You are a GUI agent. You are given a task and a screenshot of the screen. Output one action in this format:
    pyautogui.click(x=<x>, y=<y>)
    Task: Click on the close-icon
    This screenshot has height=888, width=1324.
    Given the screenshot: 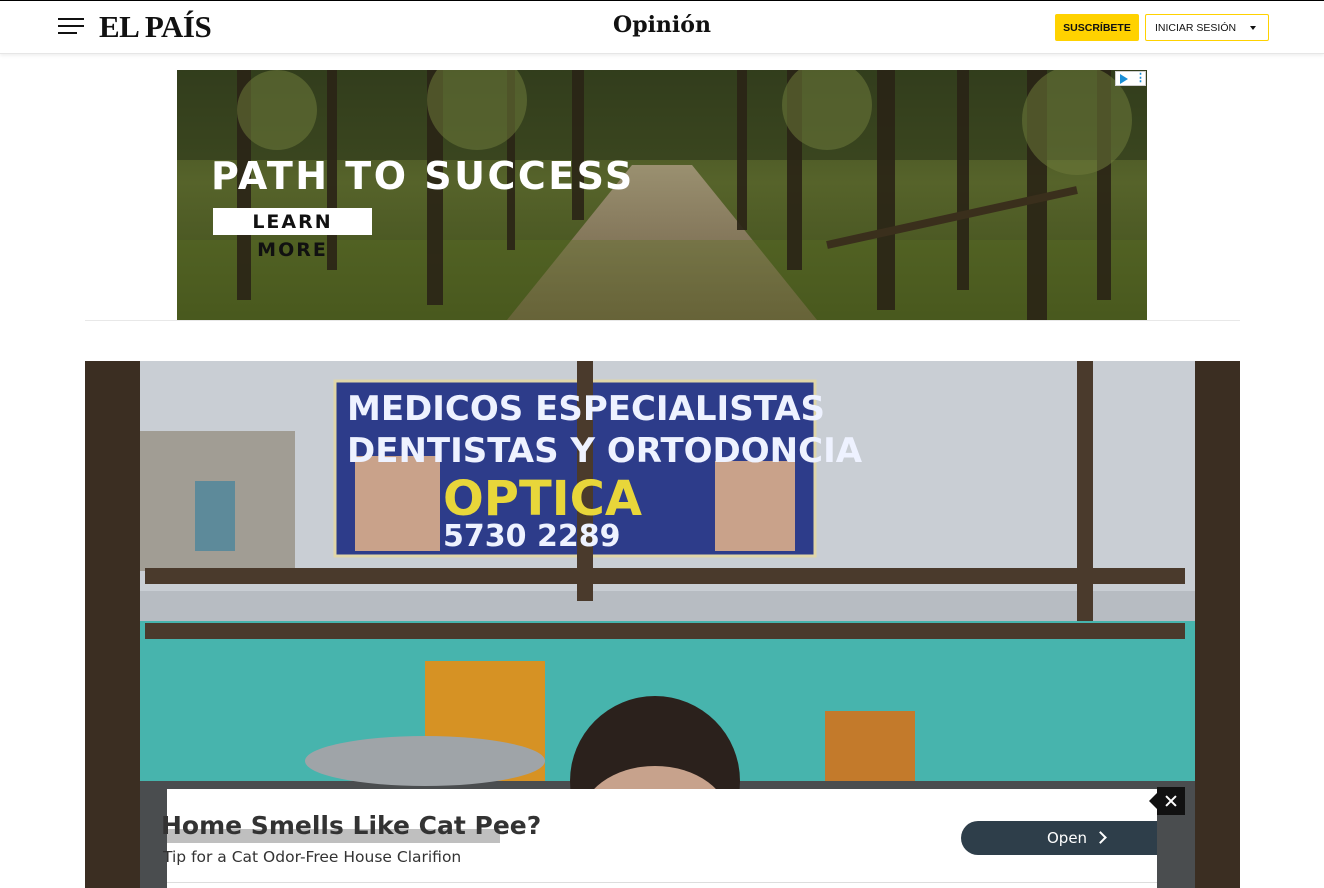 What is the action you would take?
    pyautogui.click(x=1167, y=801)
    